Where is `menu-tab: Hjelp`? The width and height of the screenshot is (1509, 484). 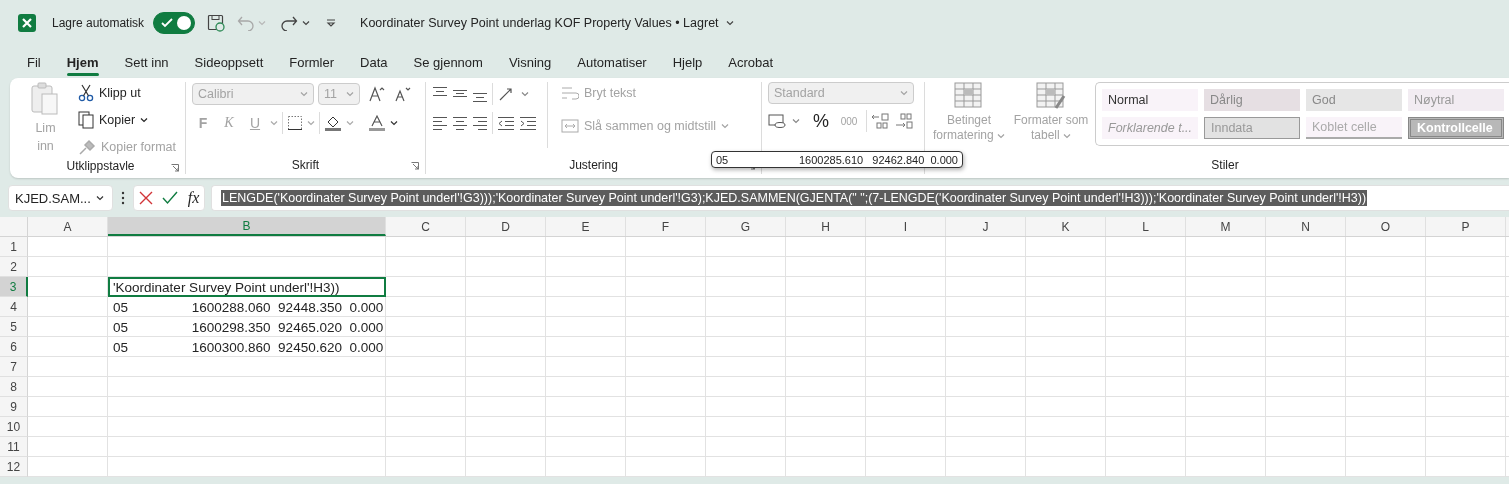 menu-tab: Hjelp is located at coordinates (687, 62).